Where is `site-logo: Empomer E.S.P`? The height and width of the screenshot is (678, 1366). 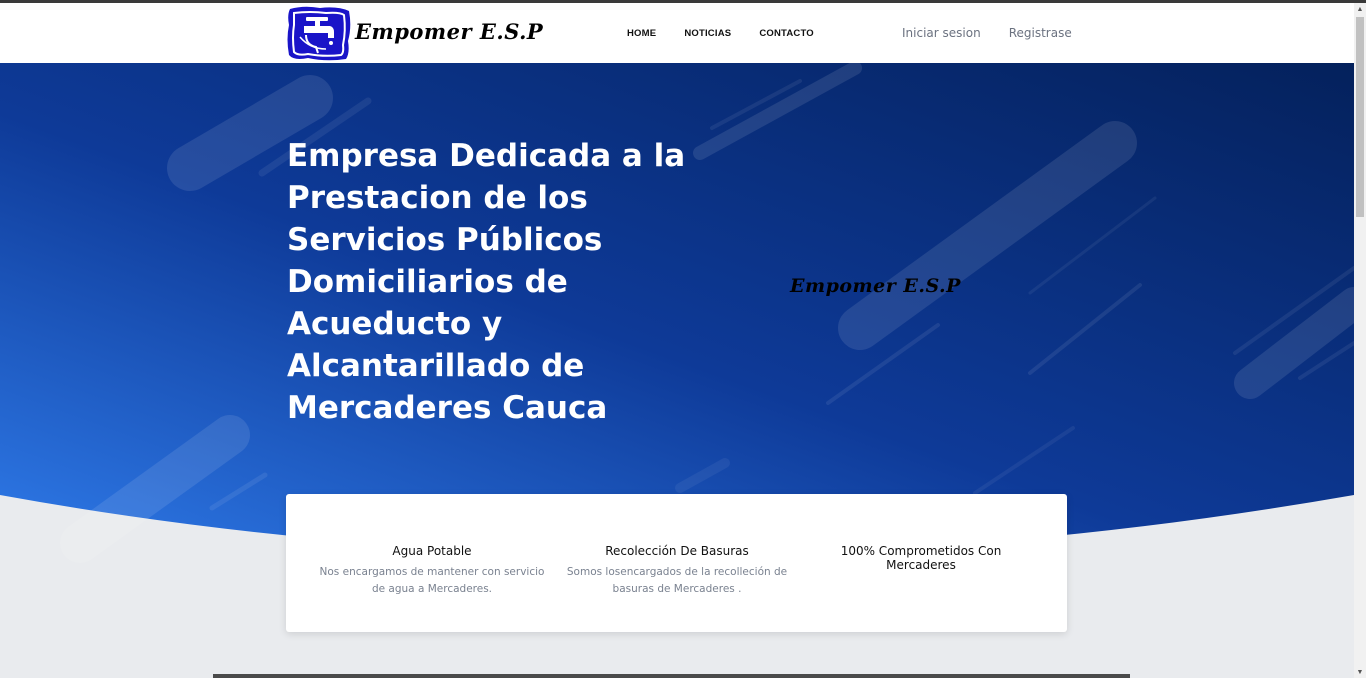 site-logo: Empomer E.S.P is located at coordinates (414, 33).